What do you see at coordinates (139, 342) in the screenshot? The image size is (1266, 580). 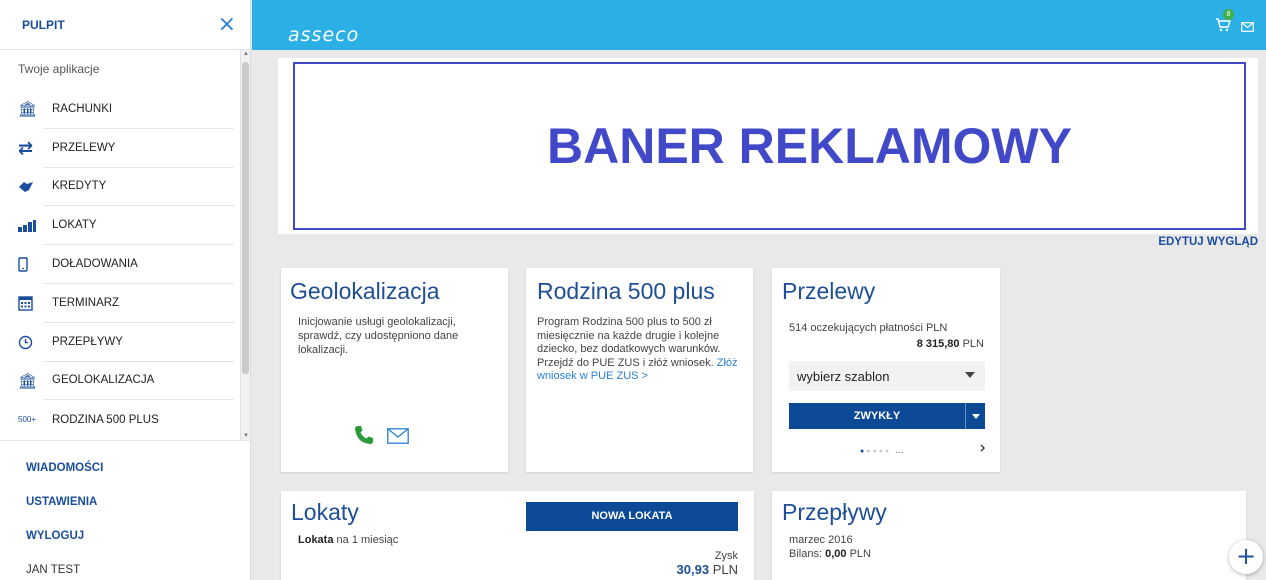 I see `sidebar-item-label: PRZEPŁYWY` at bounding box center [139, 342].